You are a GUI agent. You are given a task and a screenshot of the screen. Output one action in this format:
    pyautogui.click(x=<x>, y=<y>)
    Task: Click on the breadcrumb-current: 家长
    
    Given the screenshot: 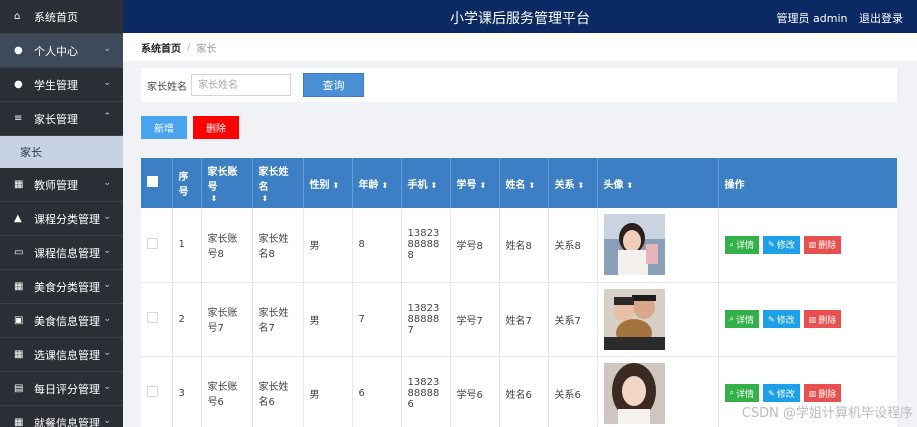 What is the action you would take?
    pyautogui.click(x=206, y=49)
    